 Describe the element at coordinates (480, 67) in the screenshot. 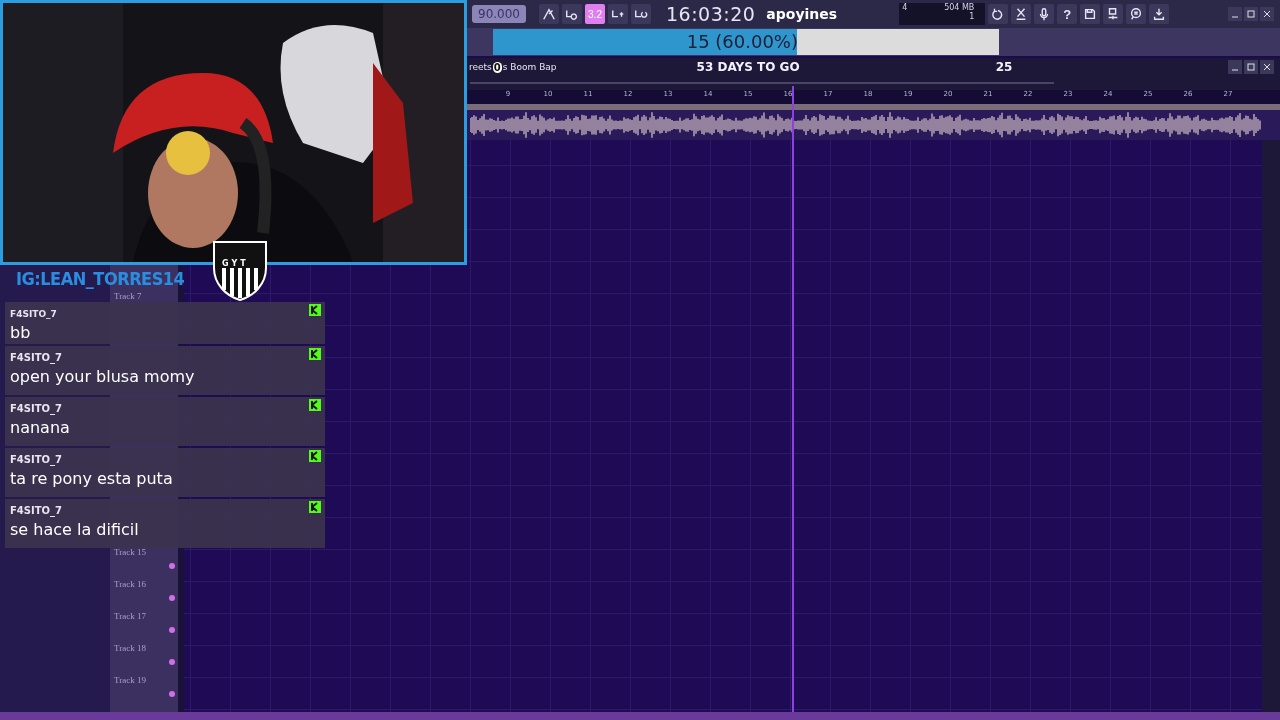

I see `breadcrumb-text: reets` at that location.